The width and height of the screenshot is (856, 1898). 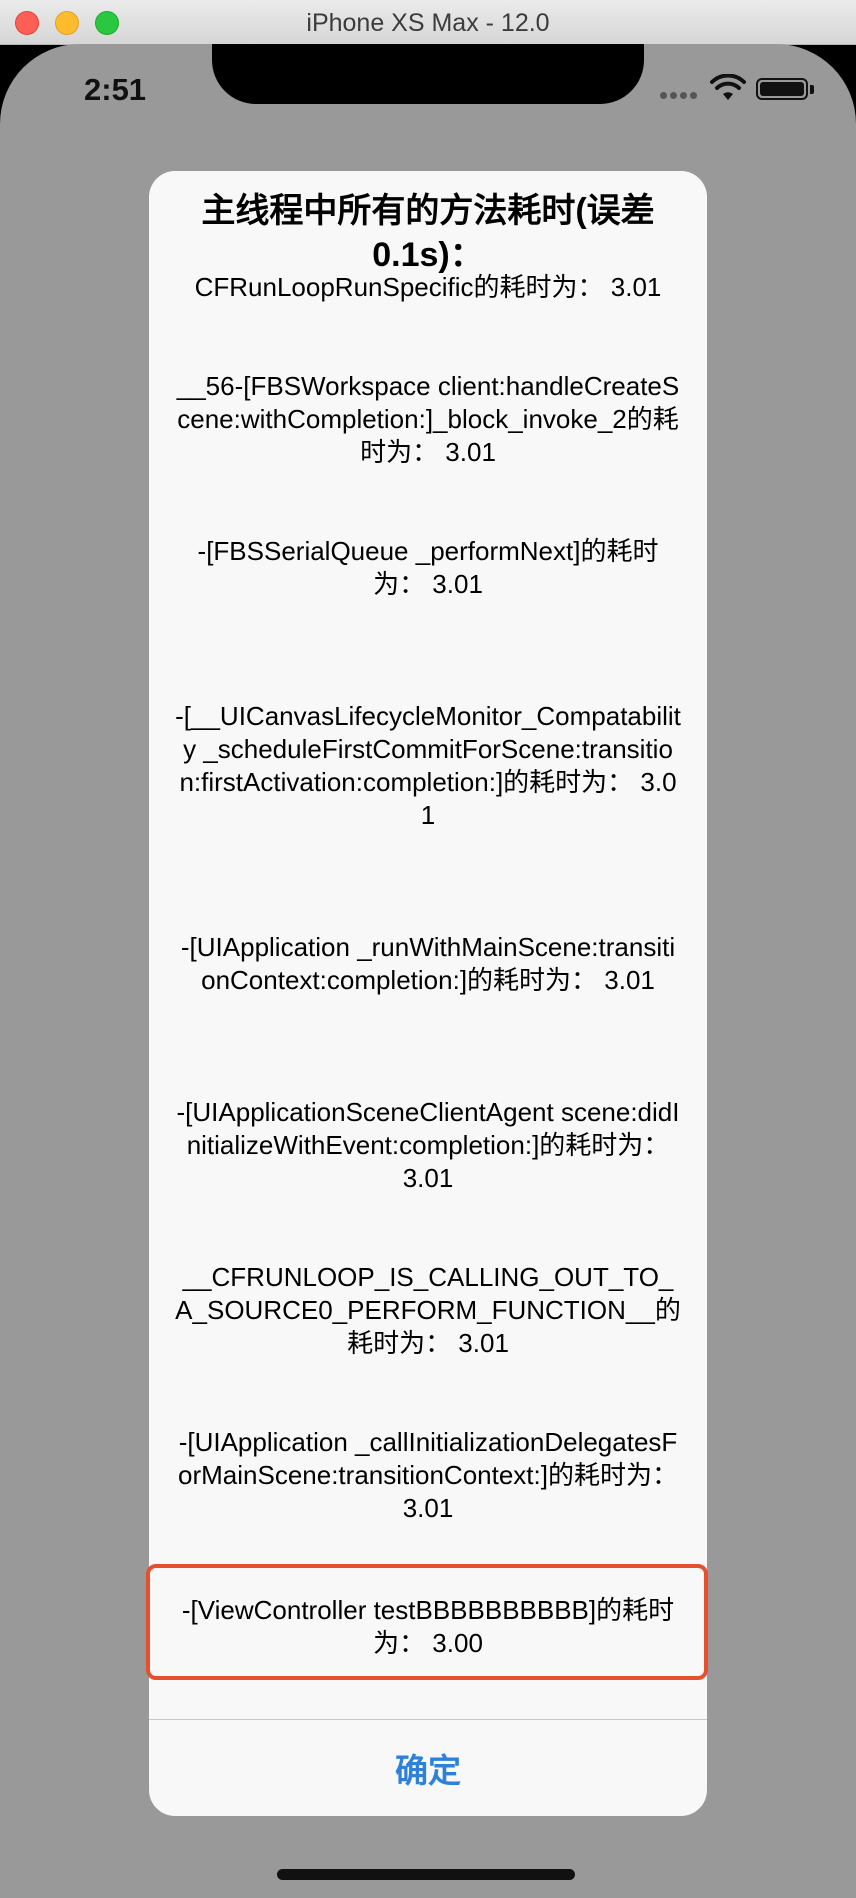 What do you see at coordinates (428, 567) in the screenshot?
I see `method-timing-entry: -[FBSSerialQueue _performNext]的耗时为： 3.01` at bounding box center [428, 567].